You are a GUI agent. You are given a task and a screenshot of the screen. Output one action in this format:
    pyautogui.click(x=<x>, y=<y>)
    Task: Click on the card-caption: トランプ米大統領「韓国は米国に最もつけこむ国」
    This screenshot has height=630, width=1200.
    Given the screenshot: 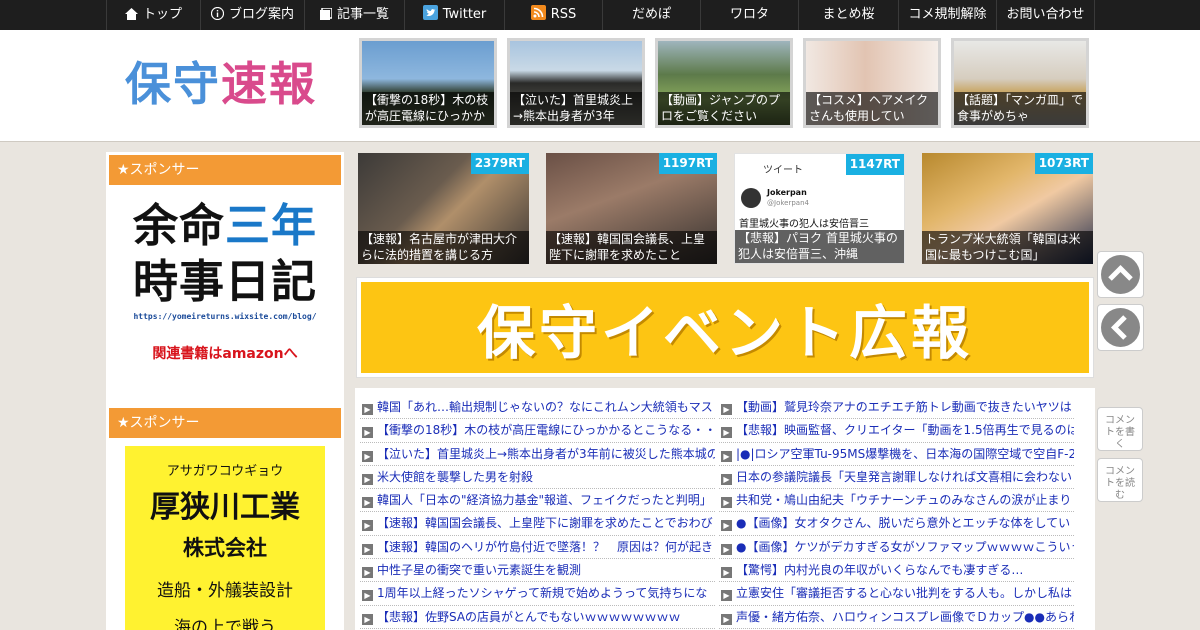 What is the action you would take?
    pyautogui.click(x=1007, y=247)
    